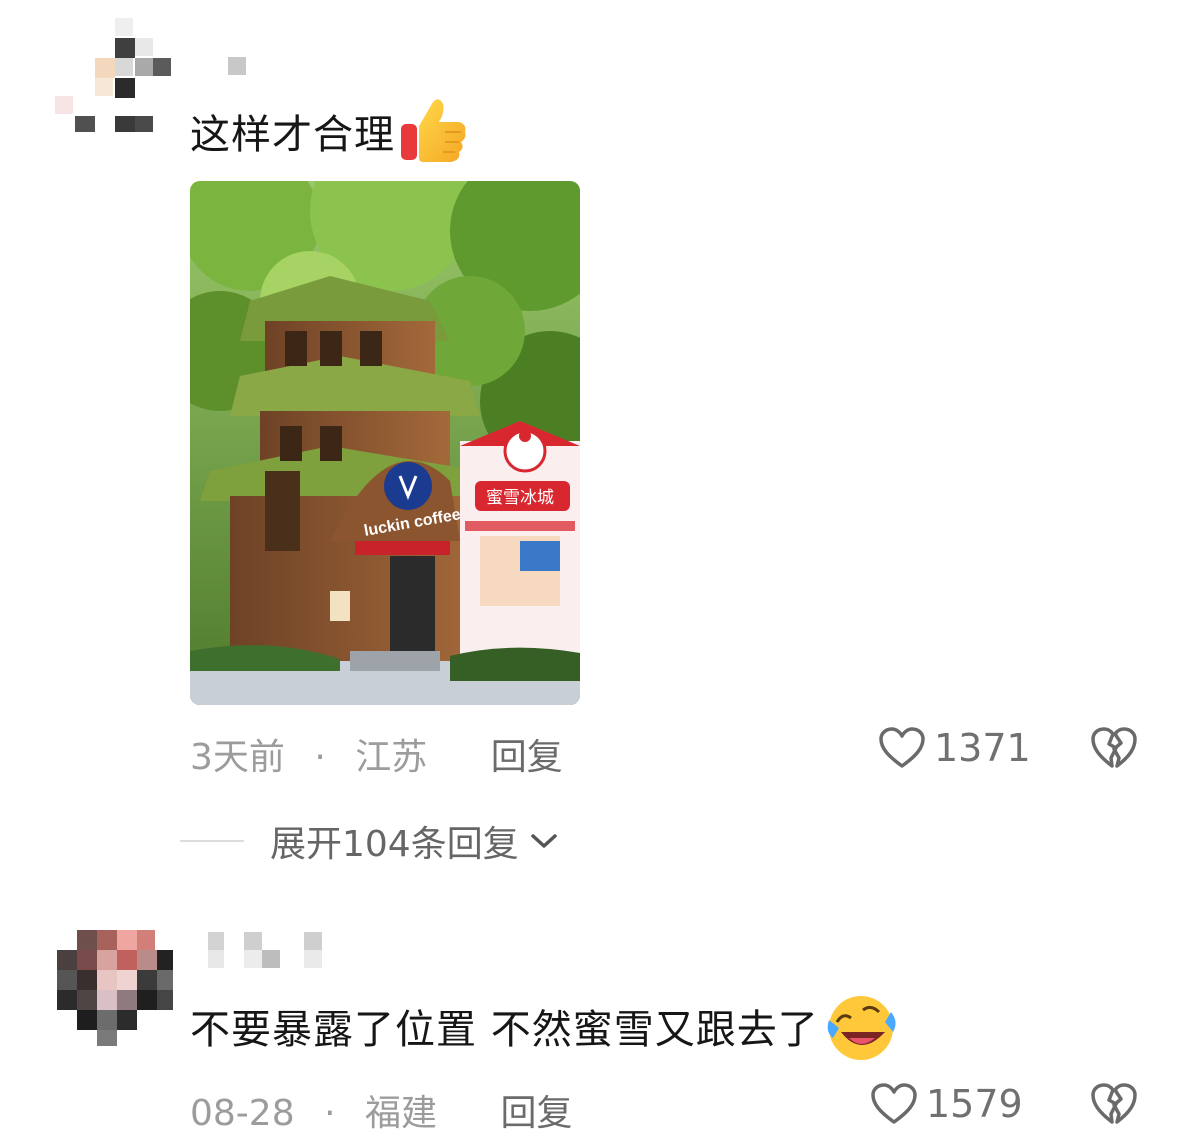  Describe the element at coordinates (394, 844) in the screenshot. I see `expand-replies-label: 展开104条回复` at that location.